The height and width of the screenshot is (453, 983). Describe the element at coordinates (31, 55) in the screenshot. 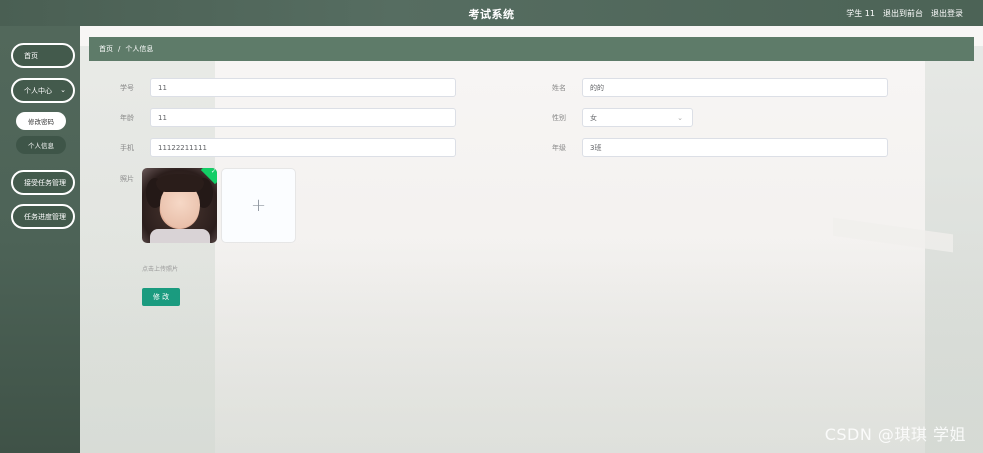

I see `sidebar-item-label: 首页` at that location.